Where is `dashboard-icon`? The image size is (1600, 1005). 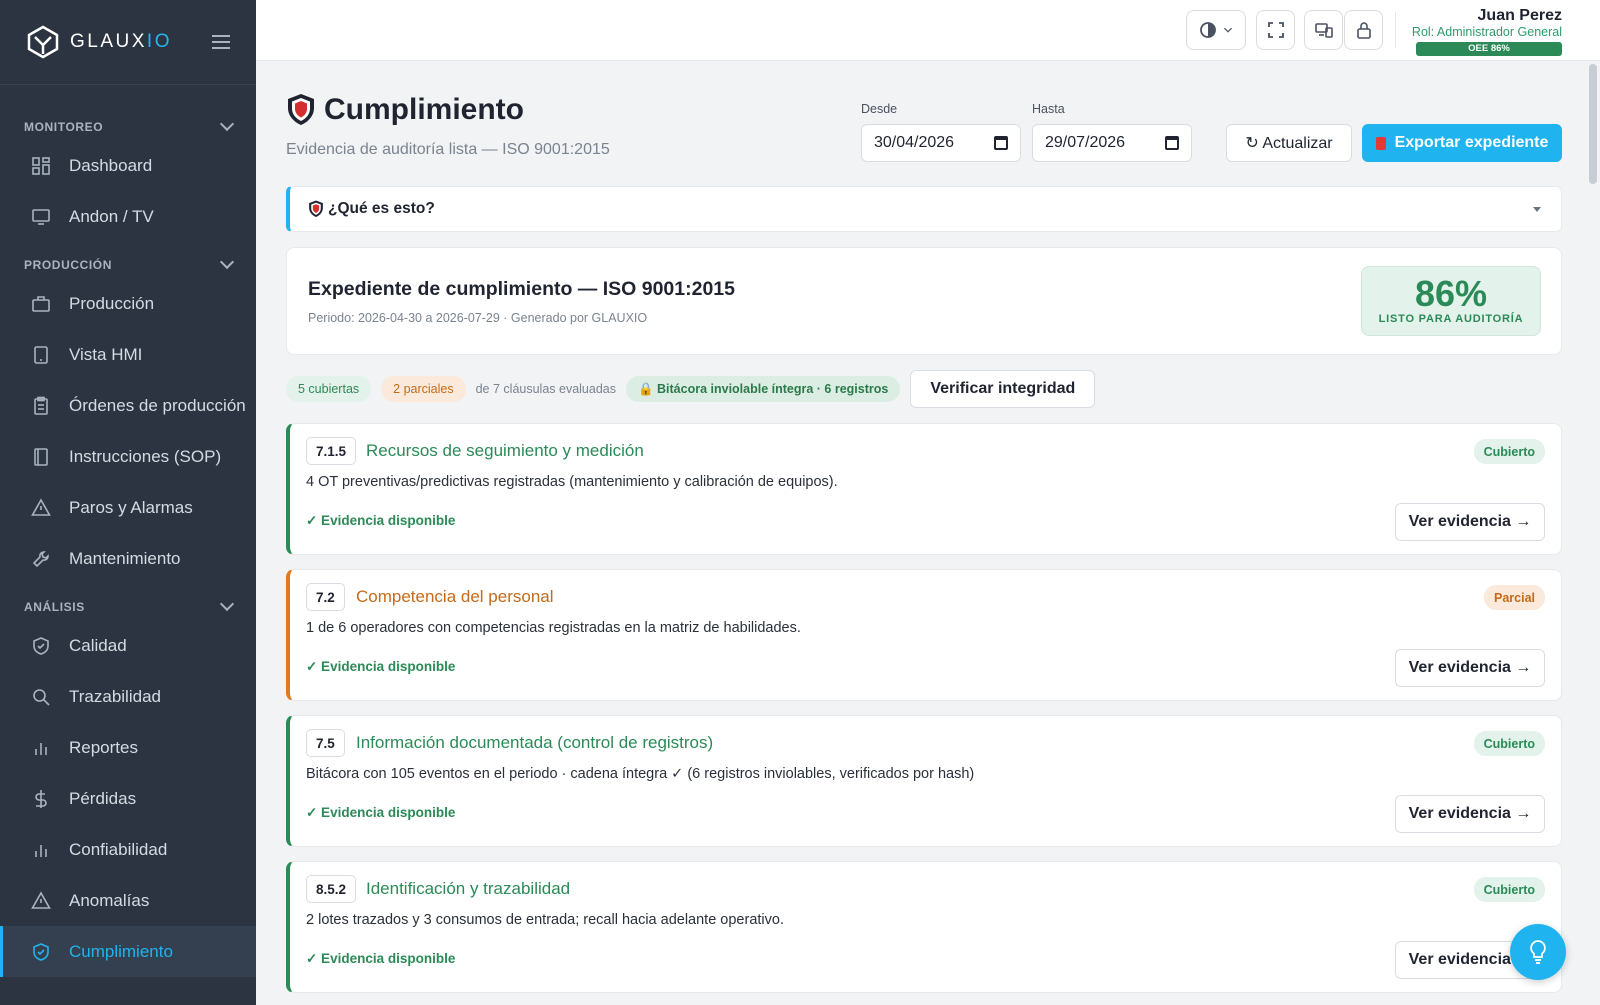 dashboard-icon is located at coordinates (41, 166).